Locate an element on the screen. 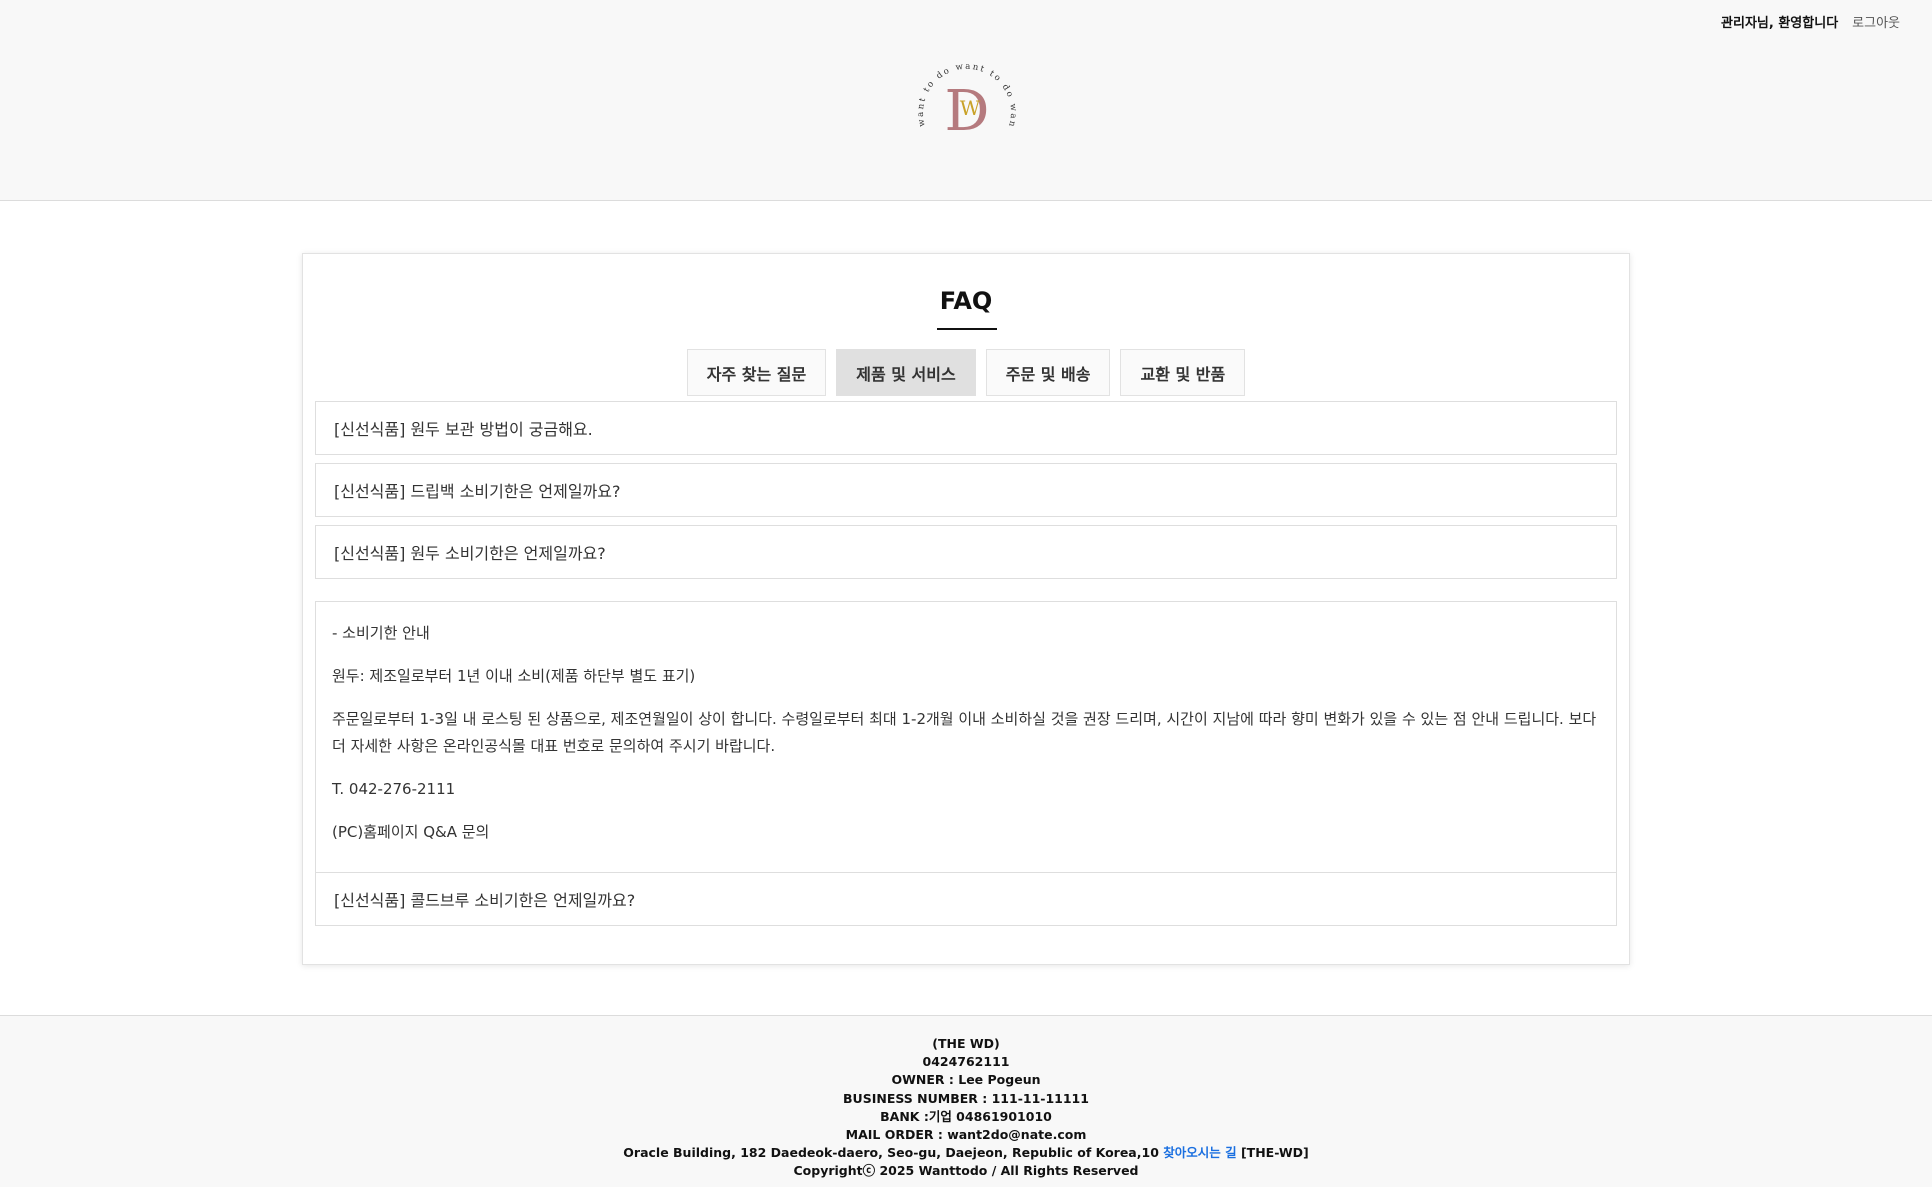 The height and width of the screenshot is (1187, 1932). welcome-text: 관리자님, 환영합니다 is located at coordinates (1780, 23).